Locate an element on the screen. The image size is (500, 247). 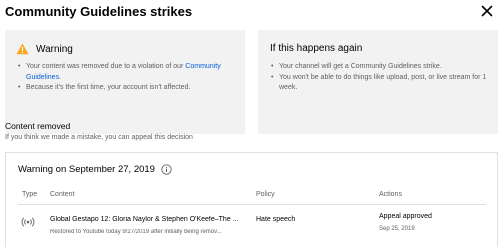
live-broadcast-icon is located at coordinates (28, 222).